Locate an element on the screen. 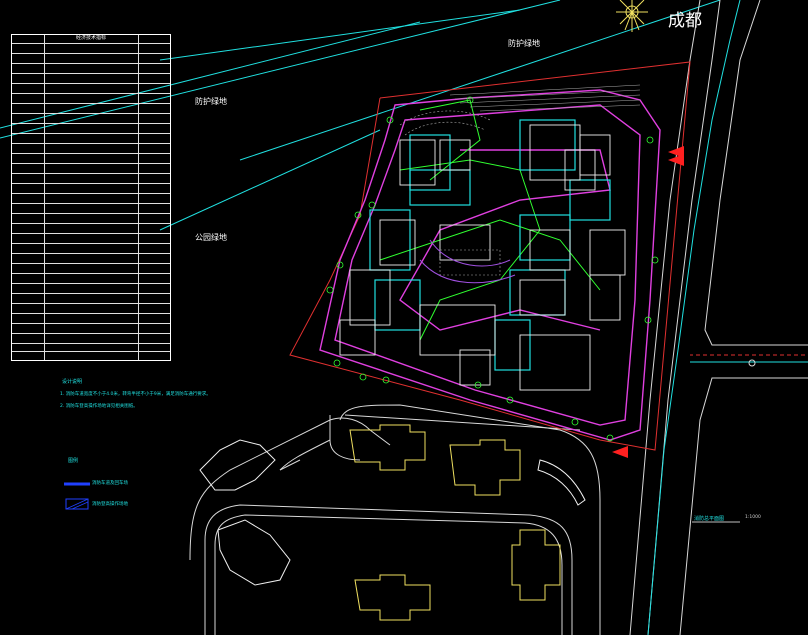 The image size is (808, 635). legend-heading: 图例 is located at coordinates (73, 461).